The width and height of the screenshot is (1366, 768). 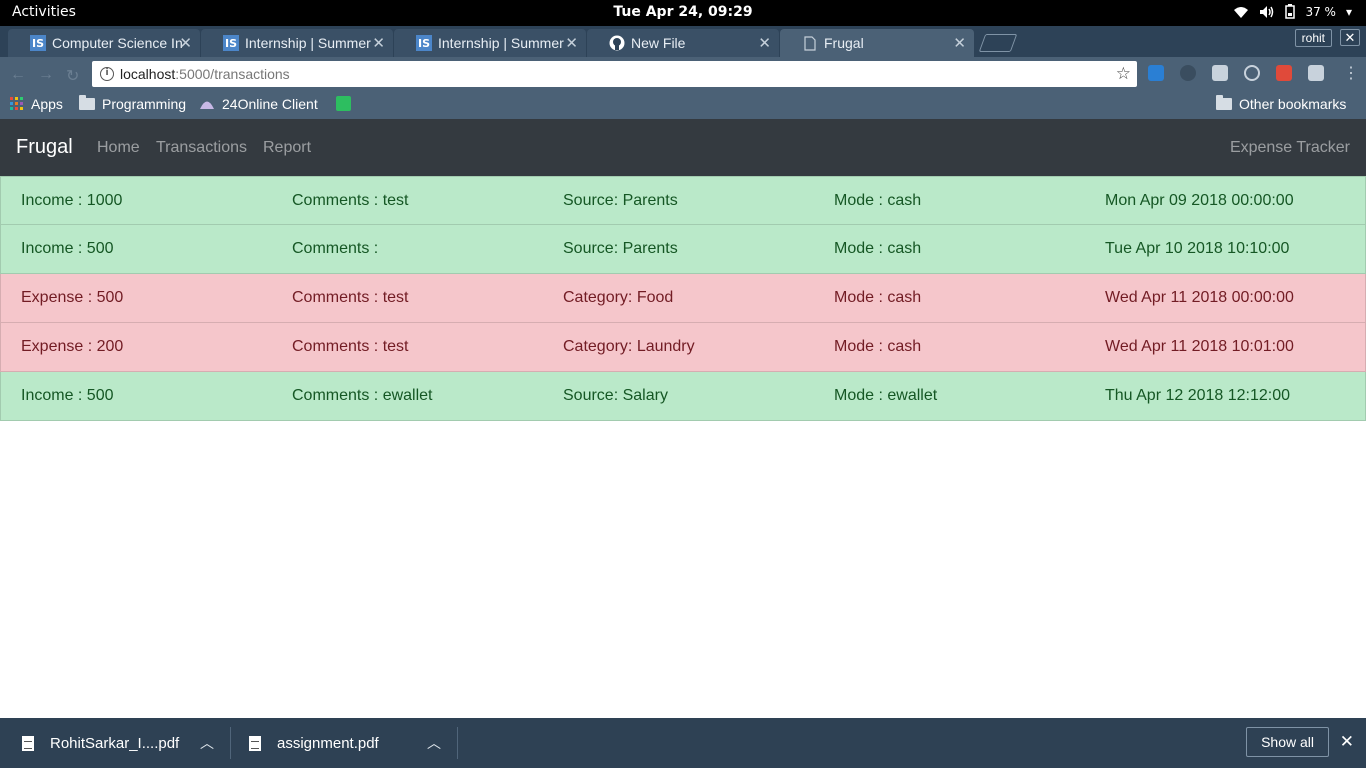 What do you see at coordinates (1199, 297) in the screenshot?
I see `transaction-date: Wed Apr 11 2018 00:00:00` at bounding box center [1199, 297].